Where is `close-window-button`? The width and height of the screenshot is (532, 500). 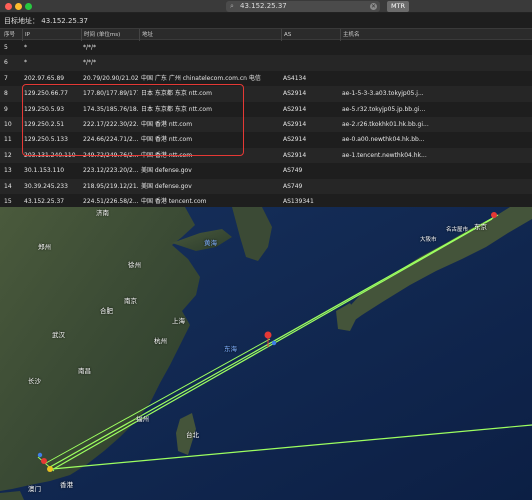 close-window-button is located at coordinates (8, 6).